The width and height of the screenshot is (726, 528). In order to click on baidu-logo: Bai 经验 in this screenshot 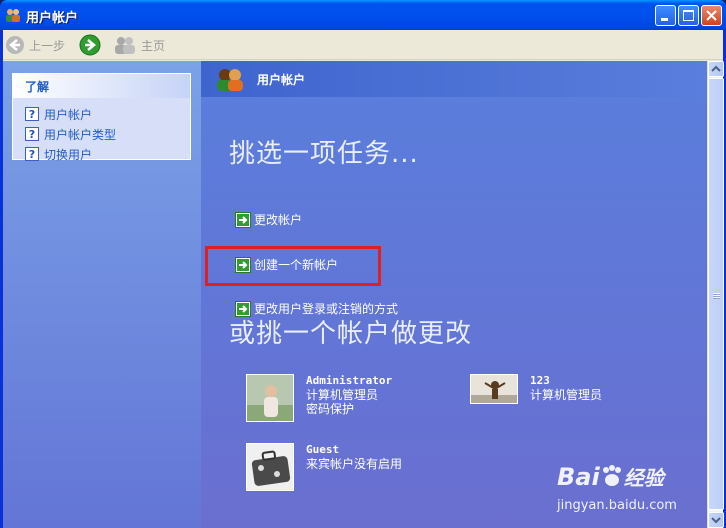, I will do `click(610, 477)`.